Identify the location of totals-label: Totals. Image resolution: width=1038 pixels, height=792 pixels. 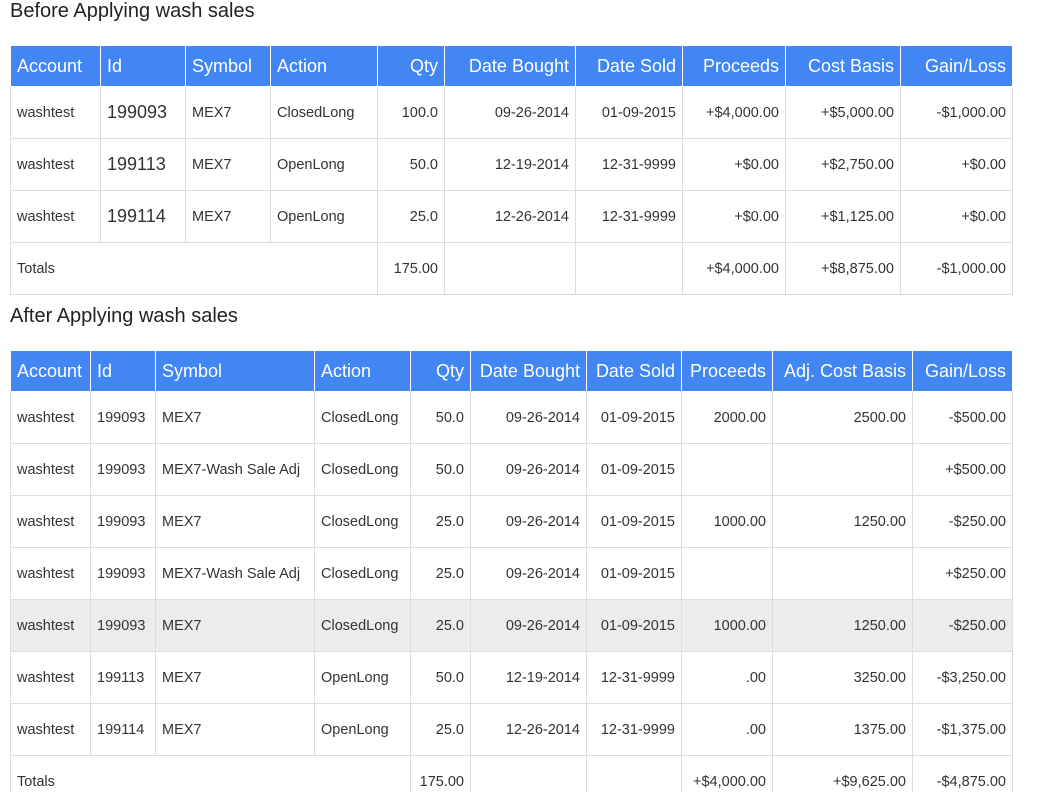
(194, 268).